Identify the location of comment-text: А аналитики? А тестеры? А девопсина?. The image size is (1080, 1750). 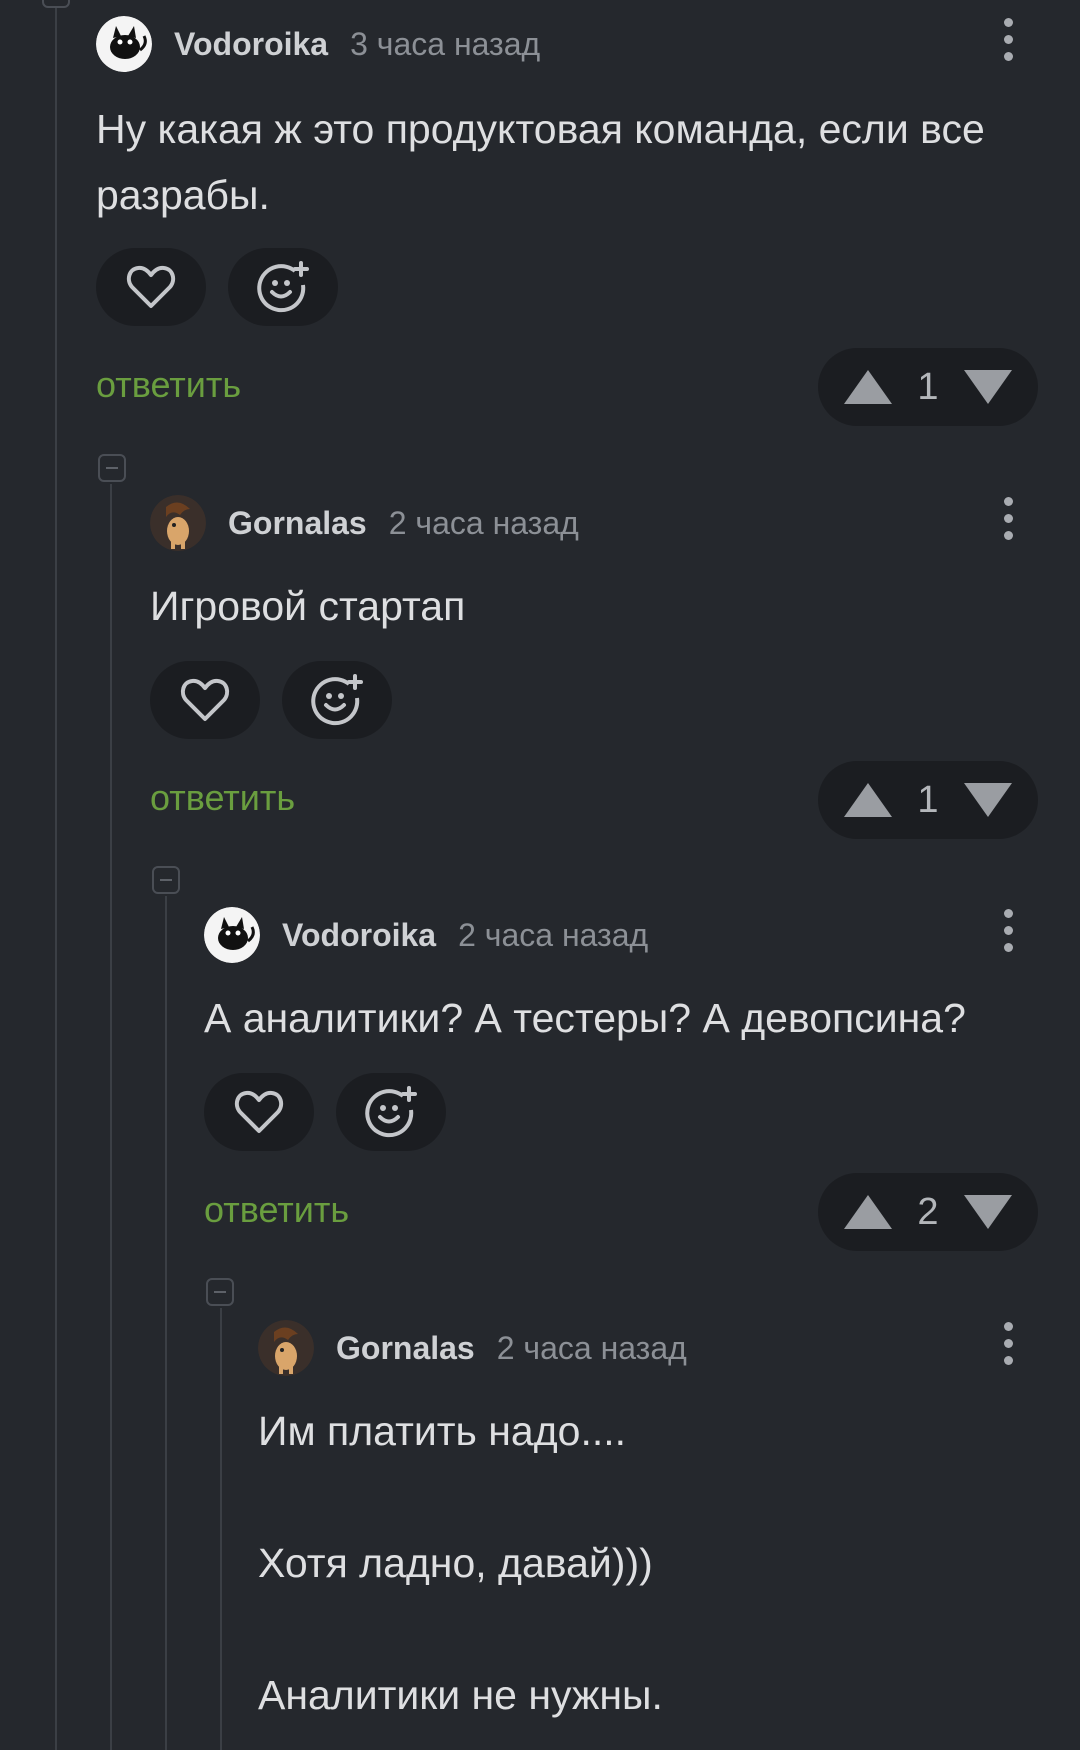
(585, 1018).